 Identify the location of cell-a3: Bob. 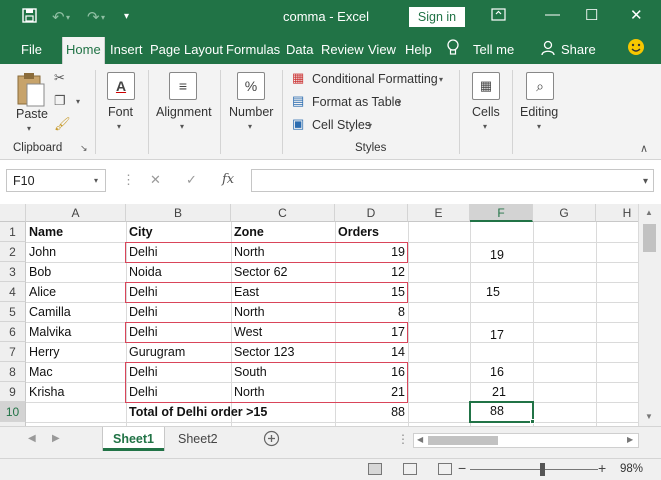
(76, 272).